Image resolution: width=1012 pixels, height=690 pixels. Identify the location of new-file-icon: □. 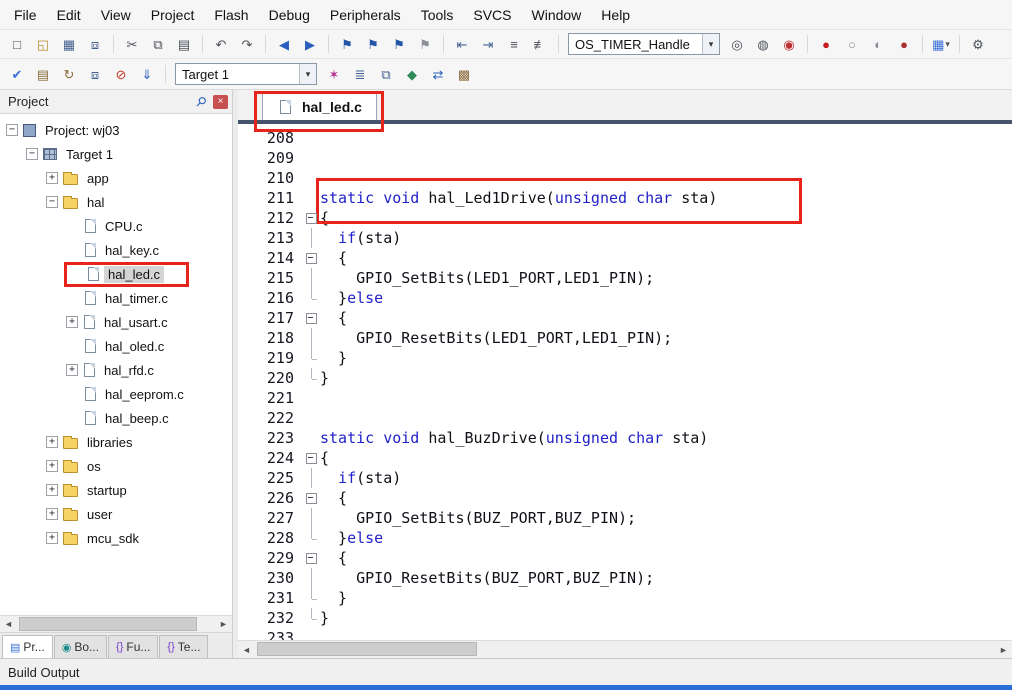
(17, 44).